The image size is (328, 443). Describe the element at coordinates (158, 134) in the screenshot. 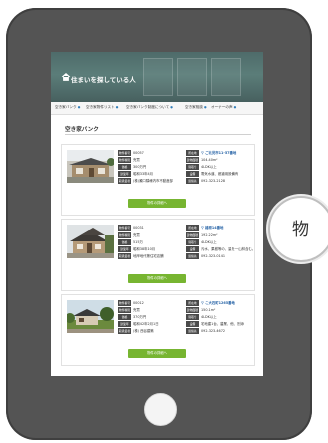

I see `title-divider` at that location.